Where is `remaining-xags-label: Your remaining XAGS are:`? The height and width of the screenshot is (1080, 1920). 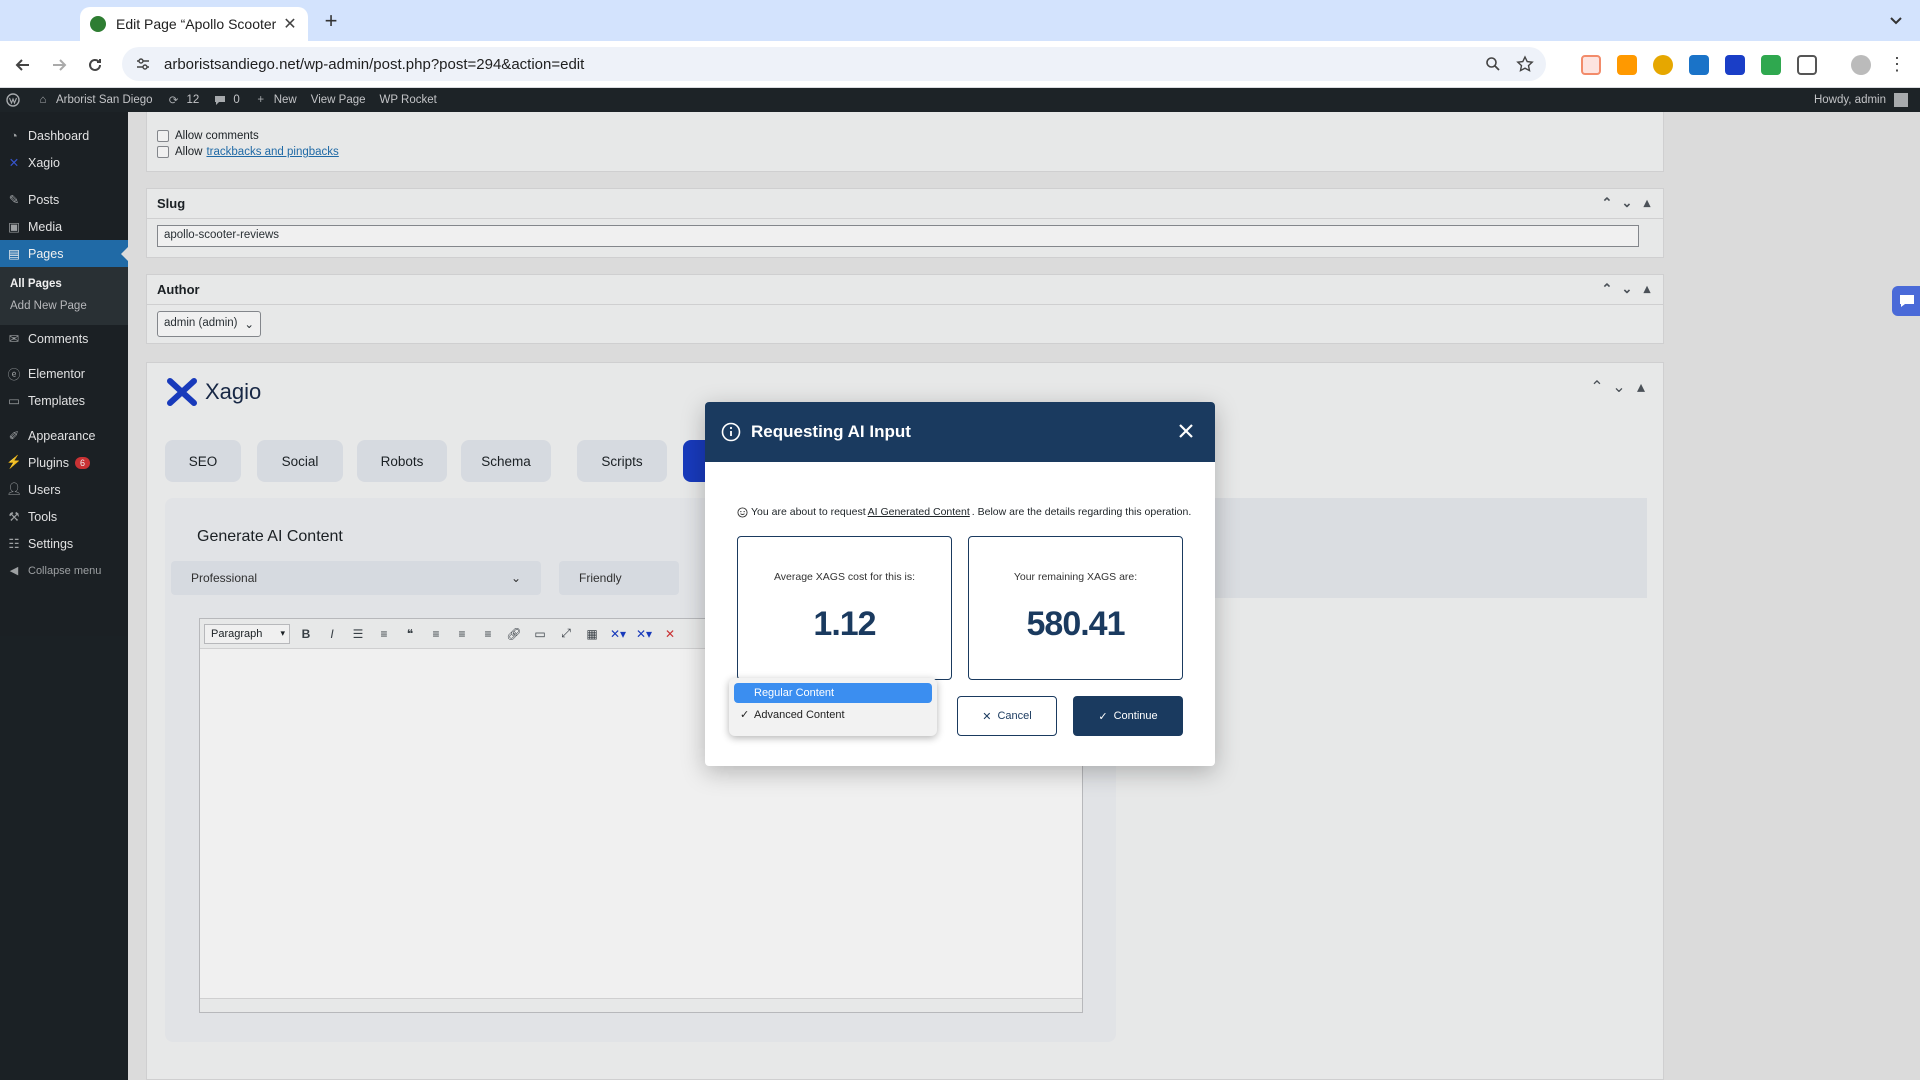
remaining-xags-label: Your remaining XAGS are: is located at coordinates (1075, 577).